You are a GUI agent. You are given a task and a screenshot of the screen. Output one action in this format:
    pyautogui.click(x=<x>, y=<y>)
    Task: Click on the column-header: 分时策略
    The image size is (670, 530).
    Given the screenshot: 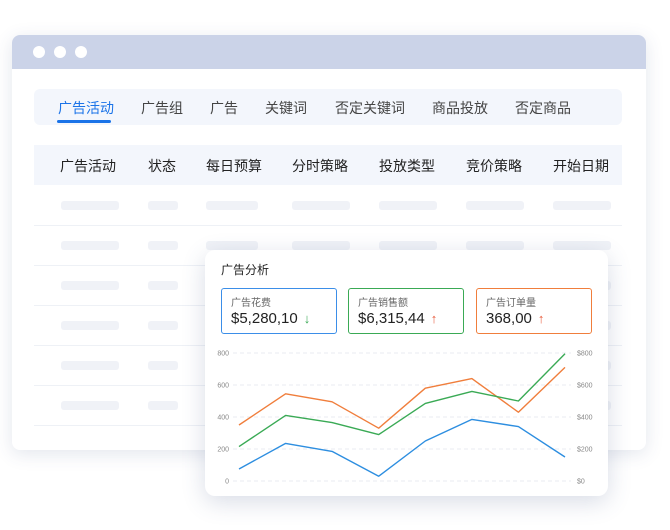 What is the action you would take?
    pyautogui.click(x=320, y=166)
    